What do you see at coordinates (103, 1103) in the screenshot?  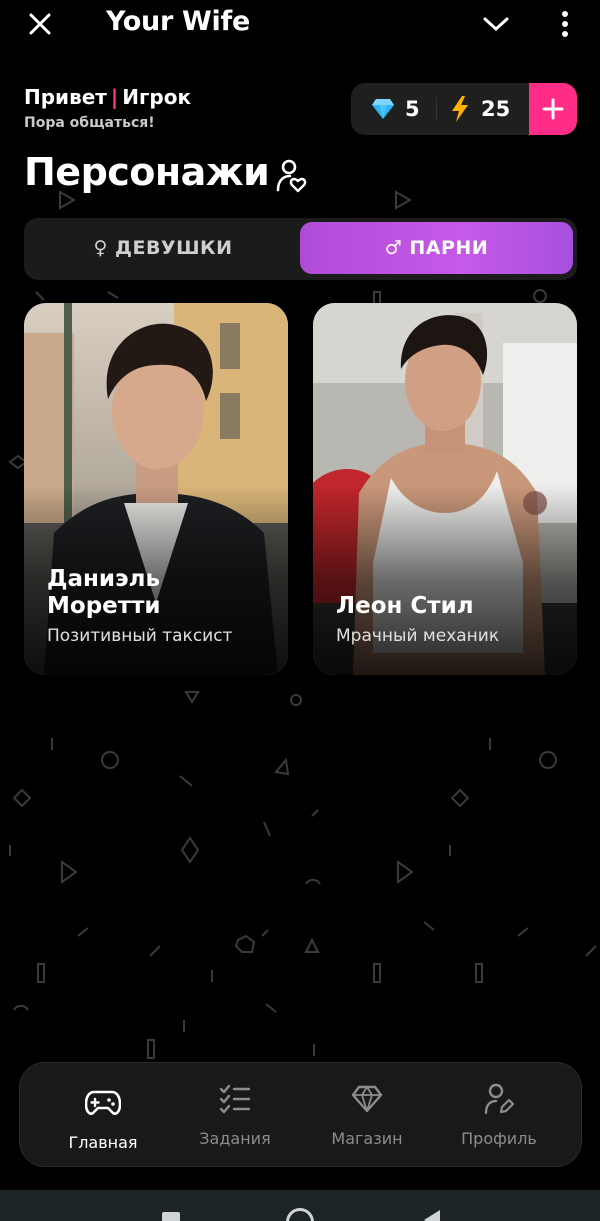 I see `gamepad-icon` at bounding box center [103, 1103].